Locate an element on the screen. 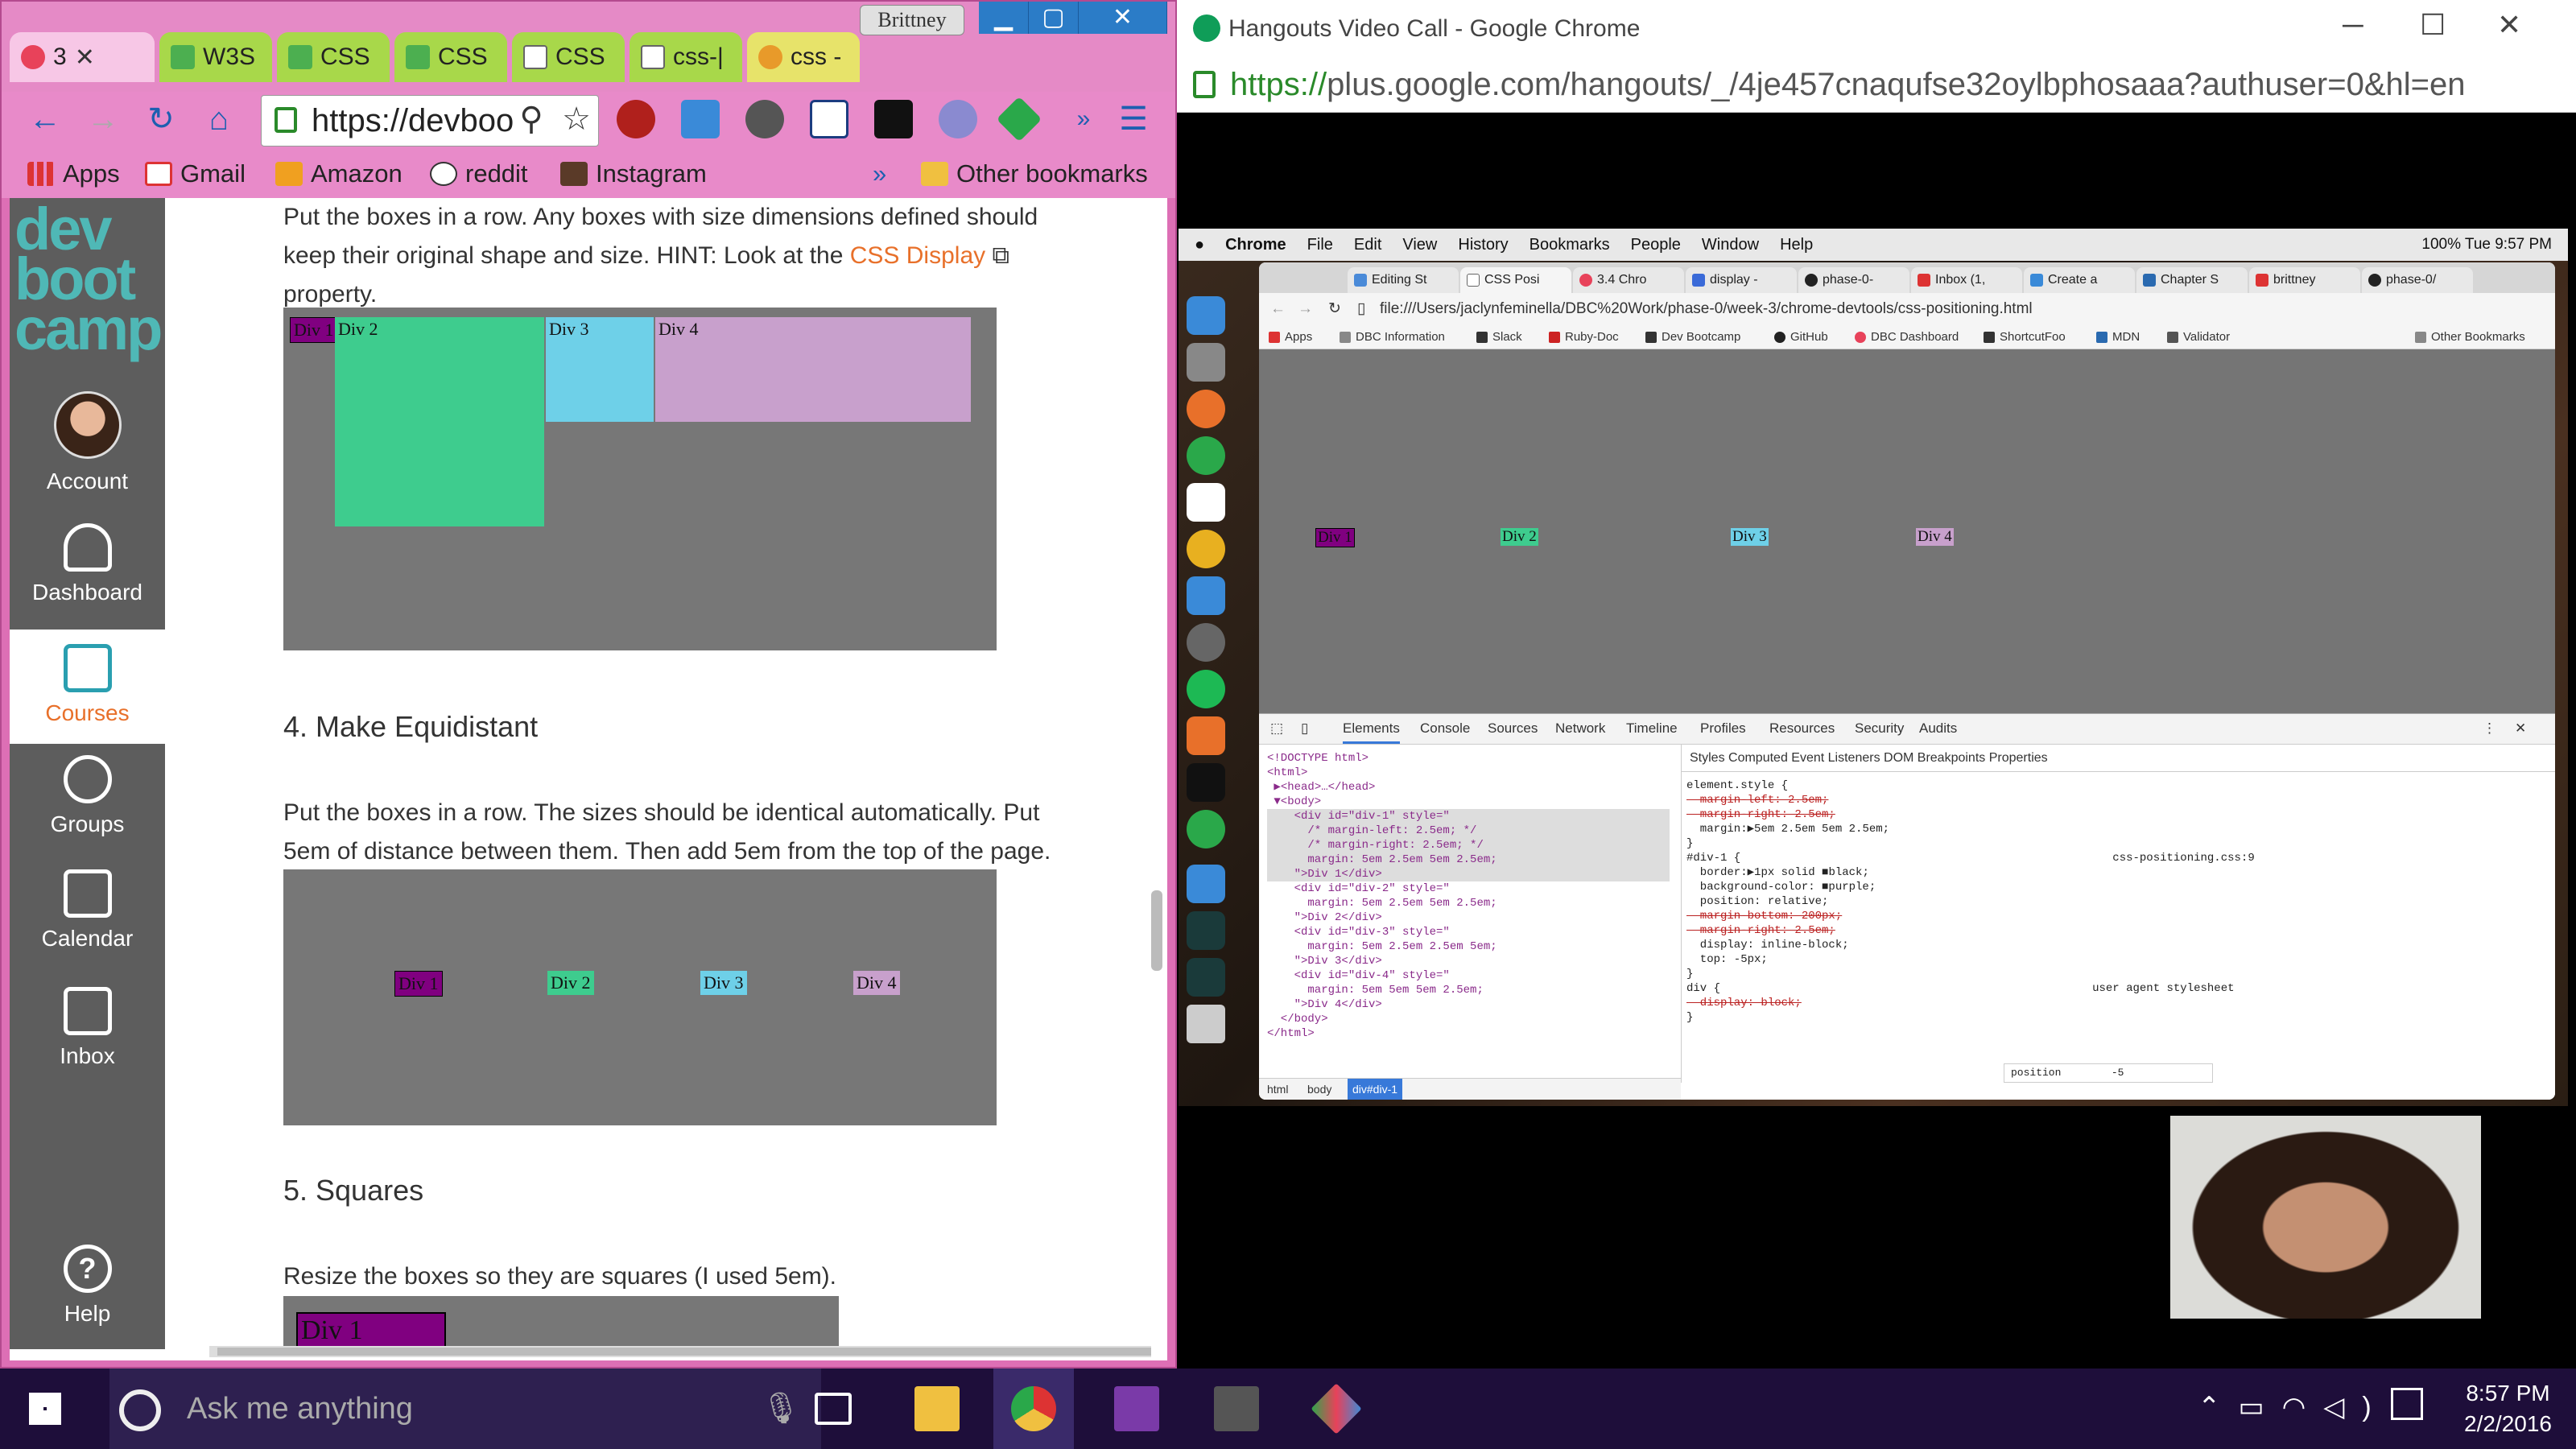 The image size is (2576, 1449). tab-css-1: CSS is located at coordinates (333, 57).